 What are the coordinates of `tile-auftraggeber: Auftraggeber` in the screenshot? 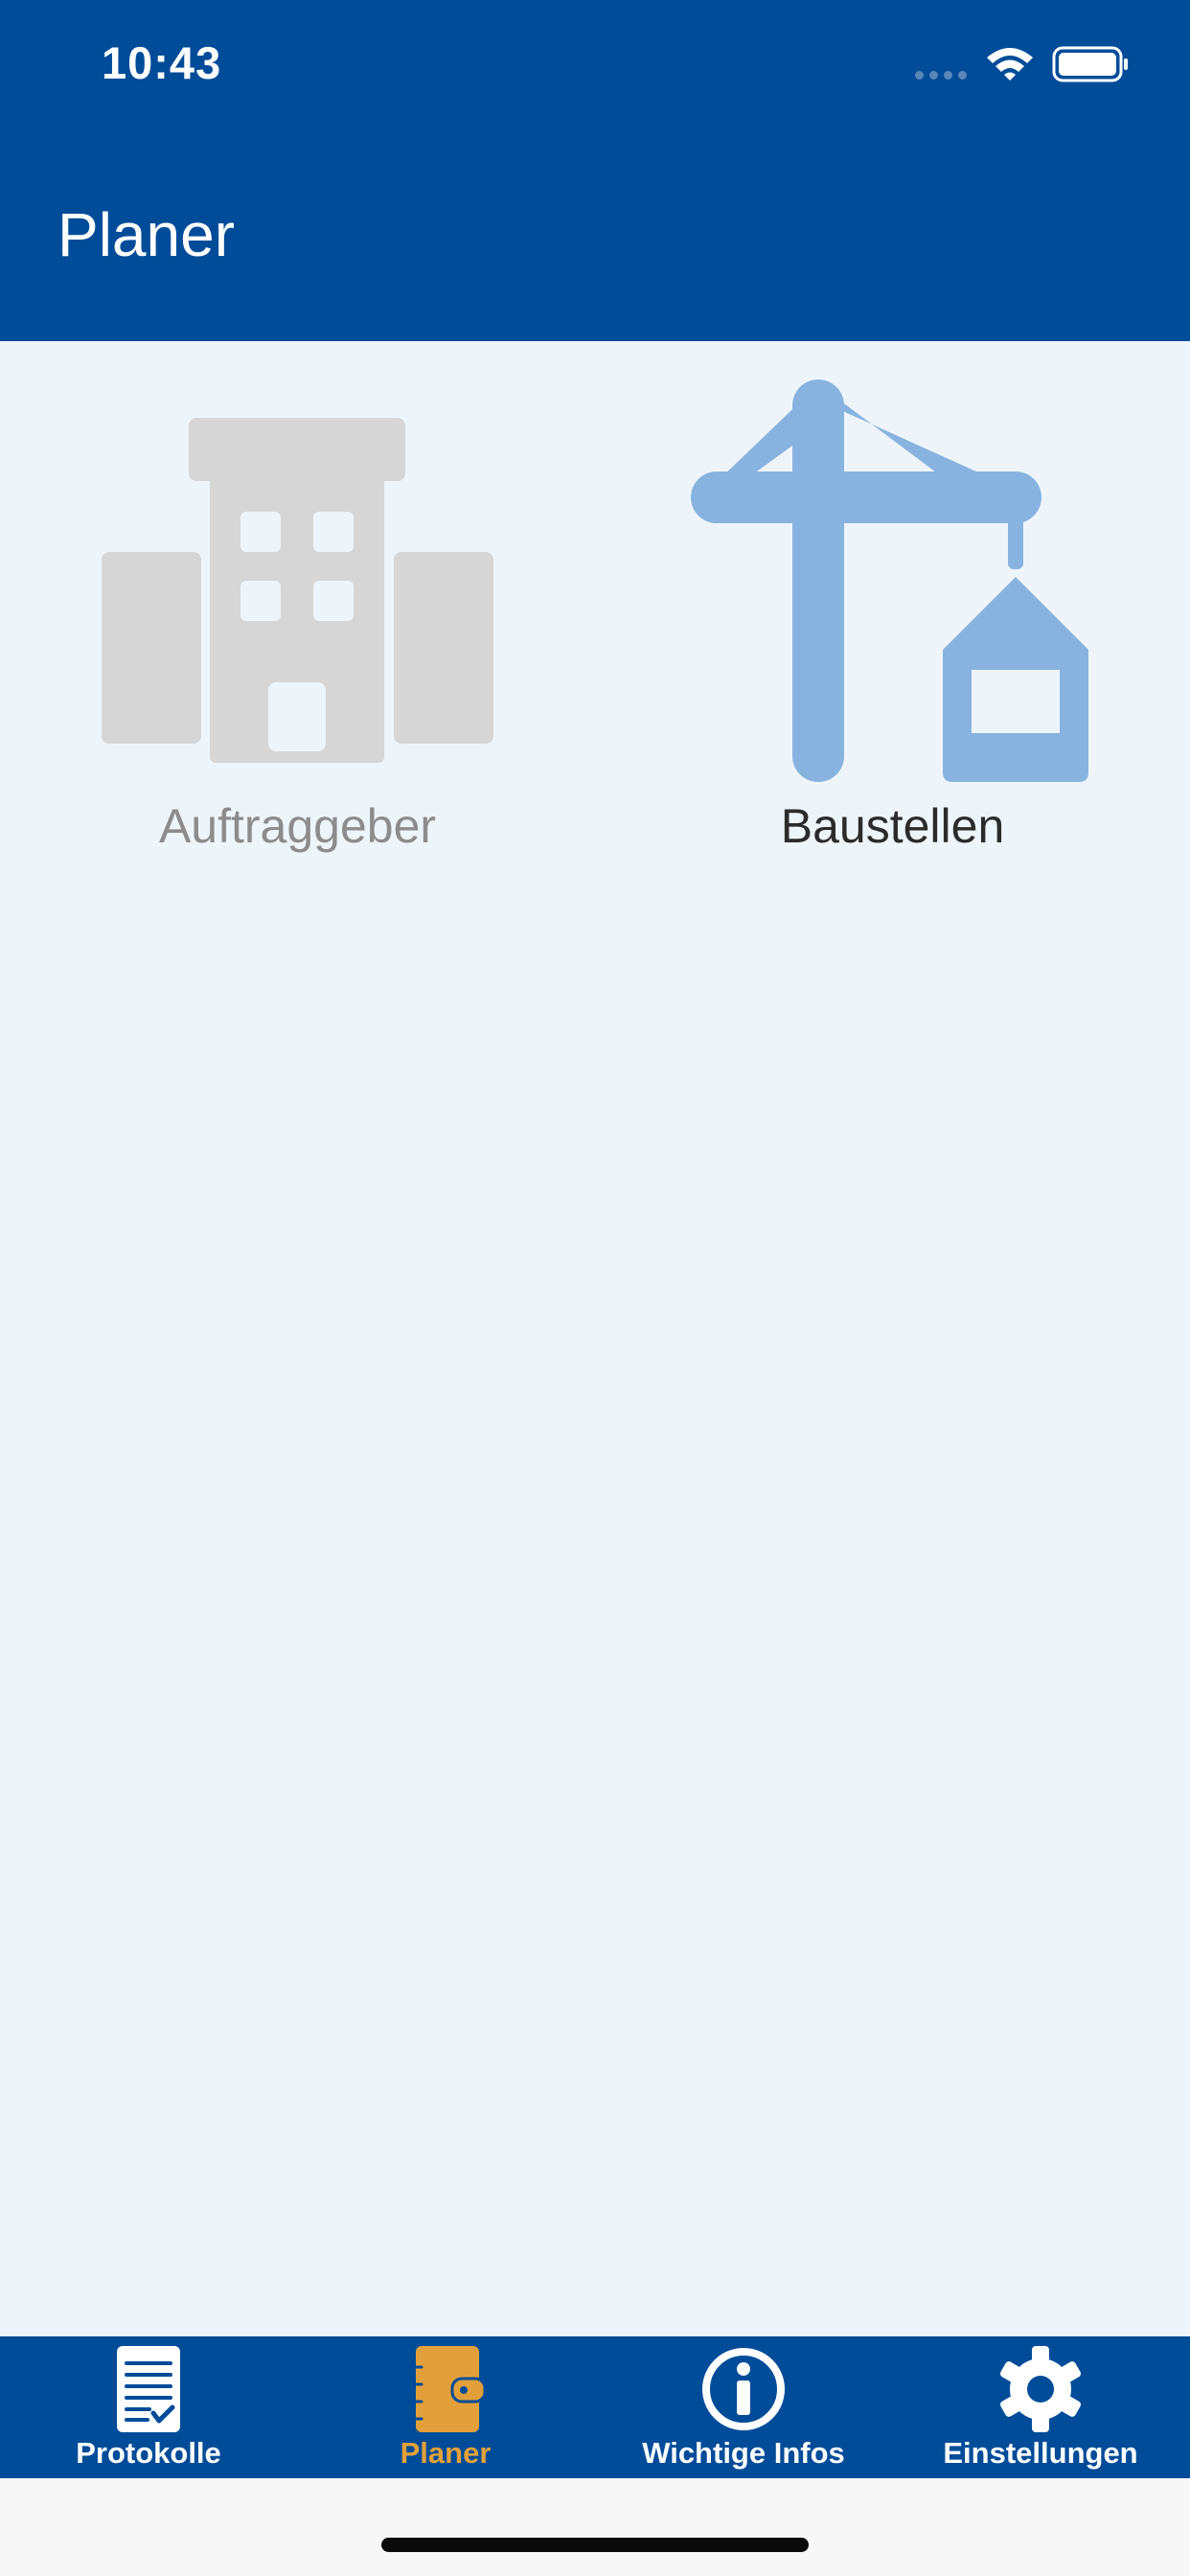 It's located at (297, 629).